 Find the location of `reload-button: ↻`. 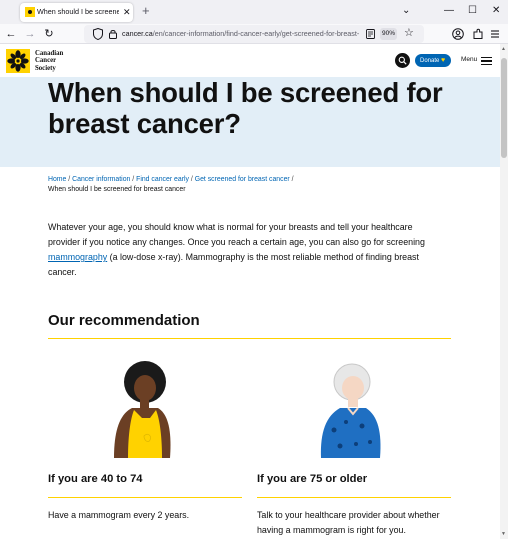

reload-button: ↻ is located at coordinates (49, 34).